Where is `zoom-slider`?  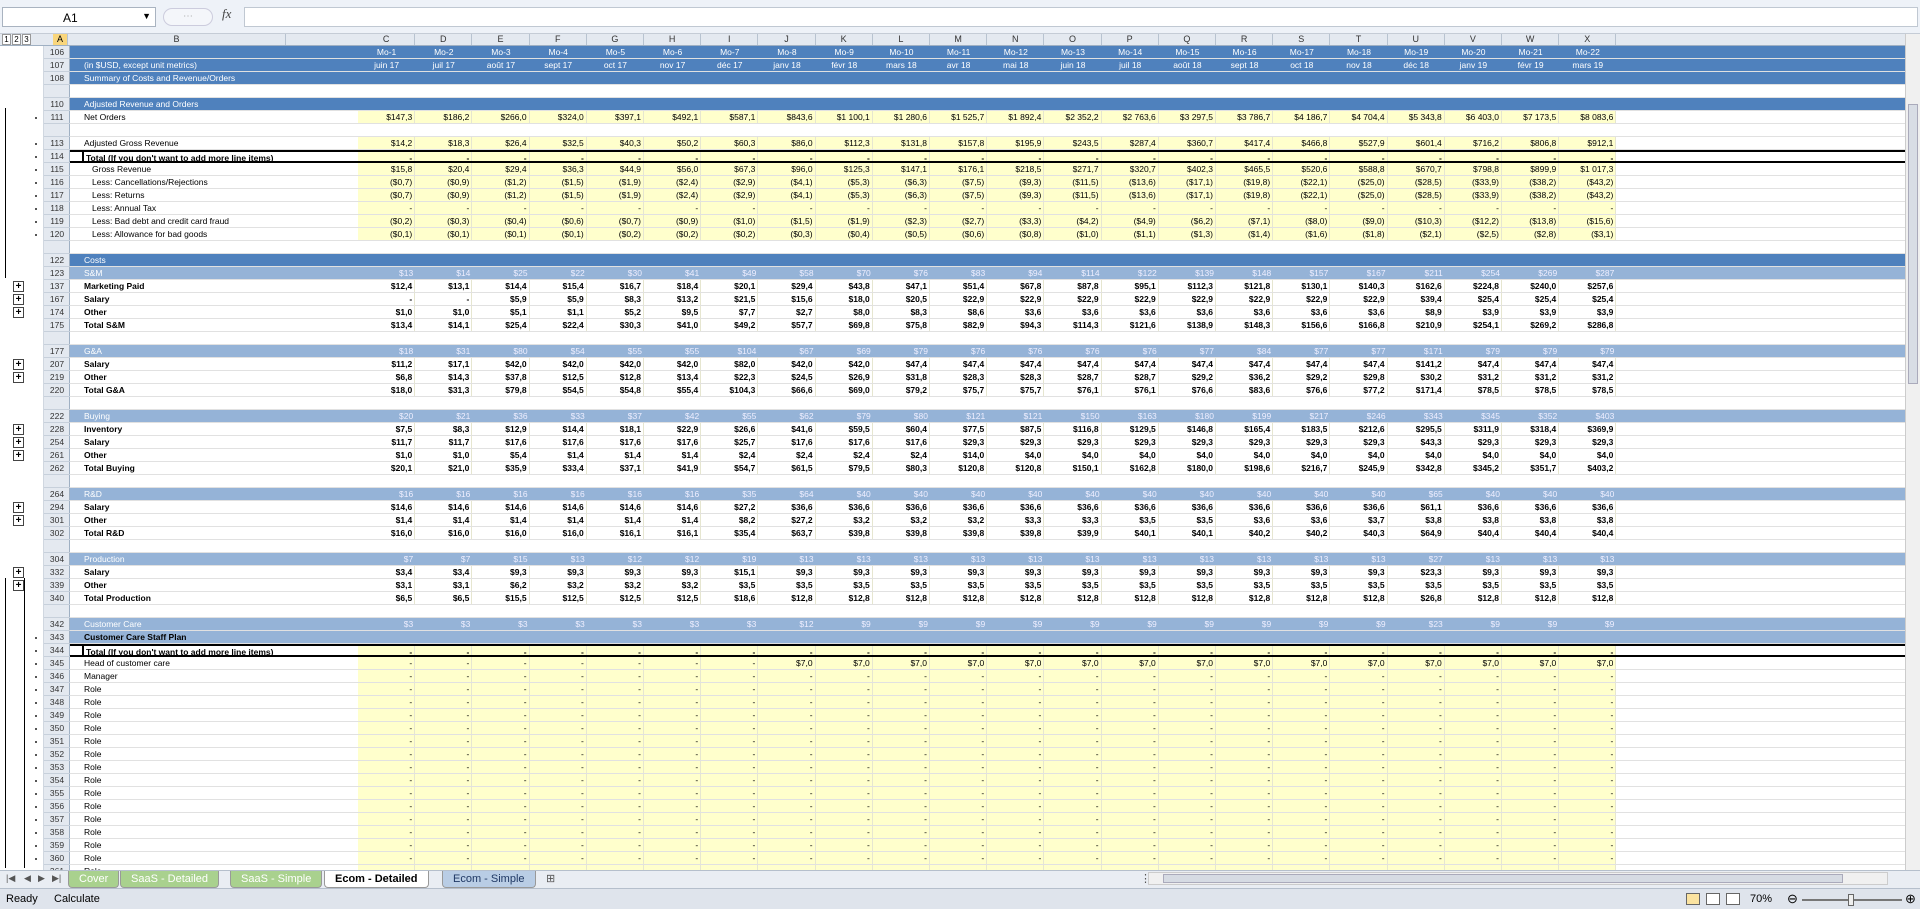 zoom-slider is located at coordinates (1852, 900).